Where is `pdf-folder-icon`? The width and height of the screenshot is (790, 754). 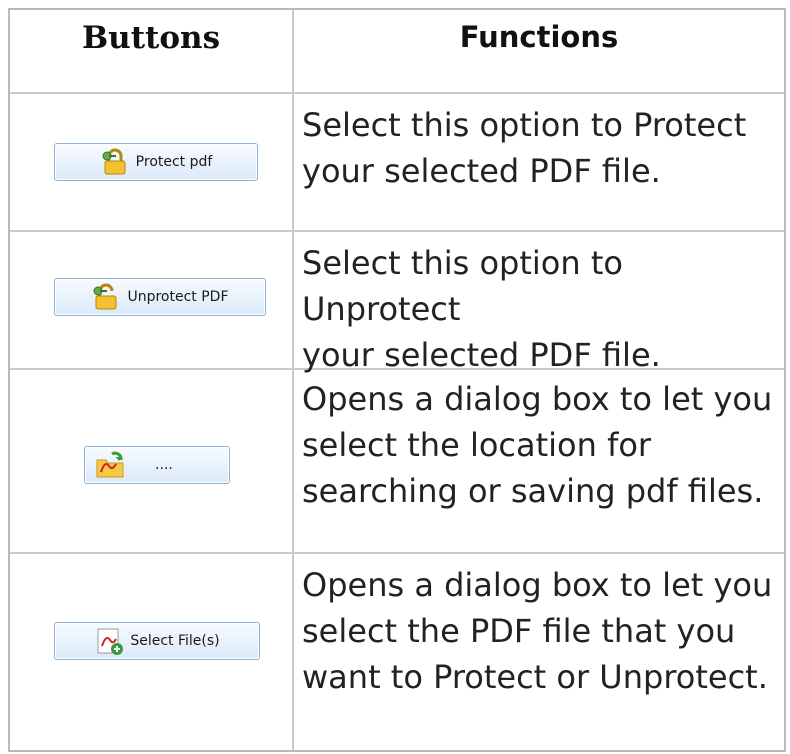 pdf-folder-icon is located at coordinates (110, 464).